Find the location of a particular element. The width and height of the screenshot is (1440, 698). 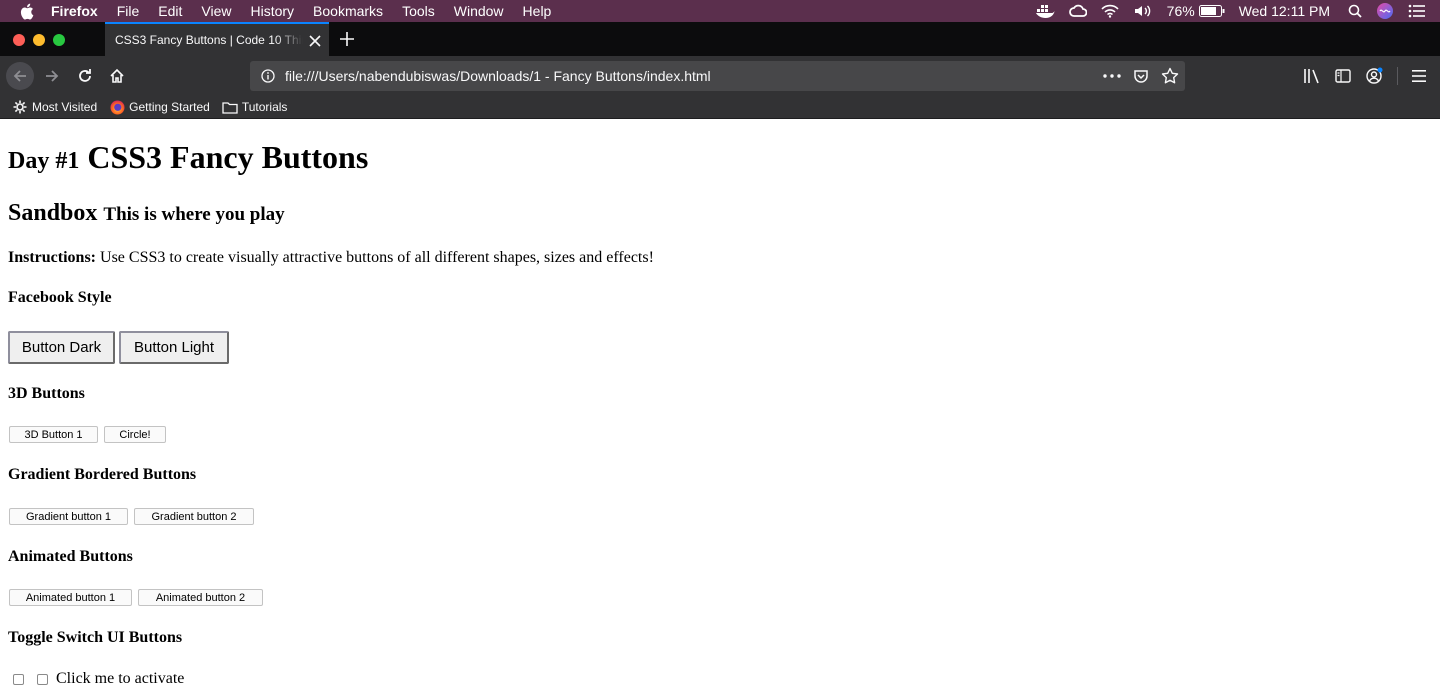

section-title-gradient: Gradient Bordered Buttons is located at coordinates (102, 474).